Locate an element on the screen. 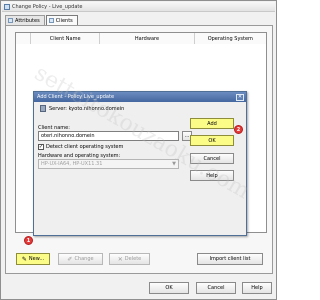 The image size is (320, 300). tab-strip: Attributes Clients is located at coordinates (42, 20).